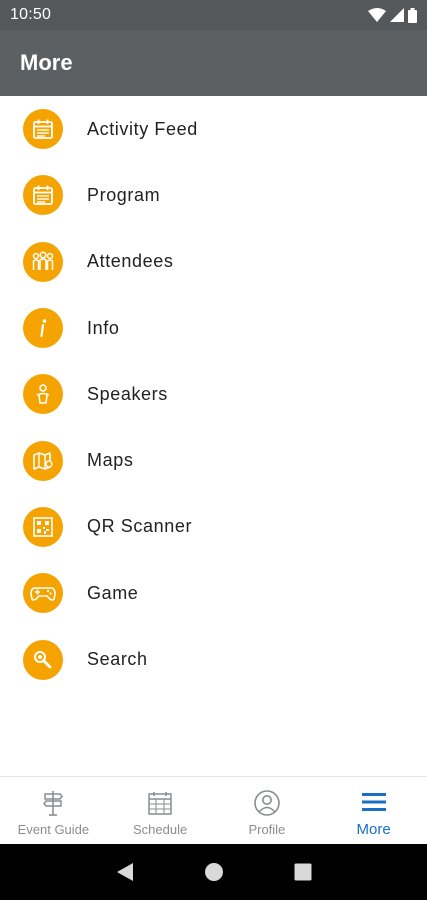 The width and height of the screenshot is (427, 900). Describe the element at coordinates (397, 15) in the screenshot. I see `cellular-signal-icon` at that location.